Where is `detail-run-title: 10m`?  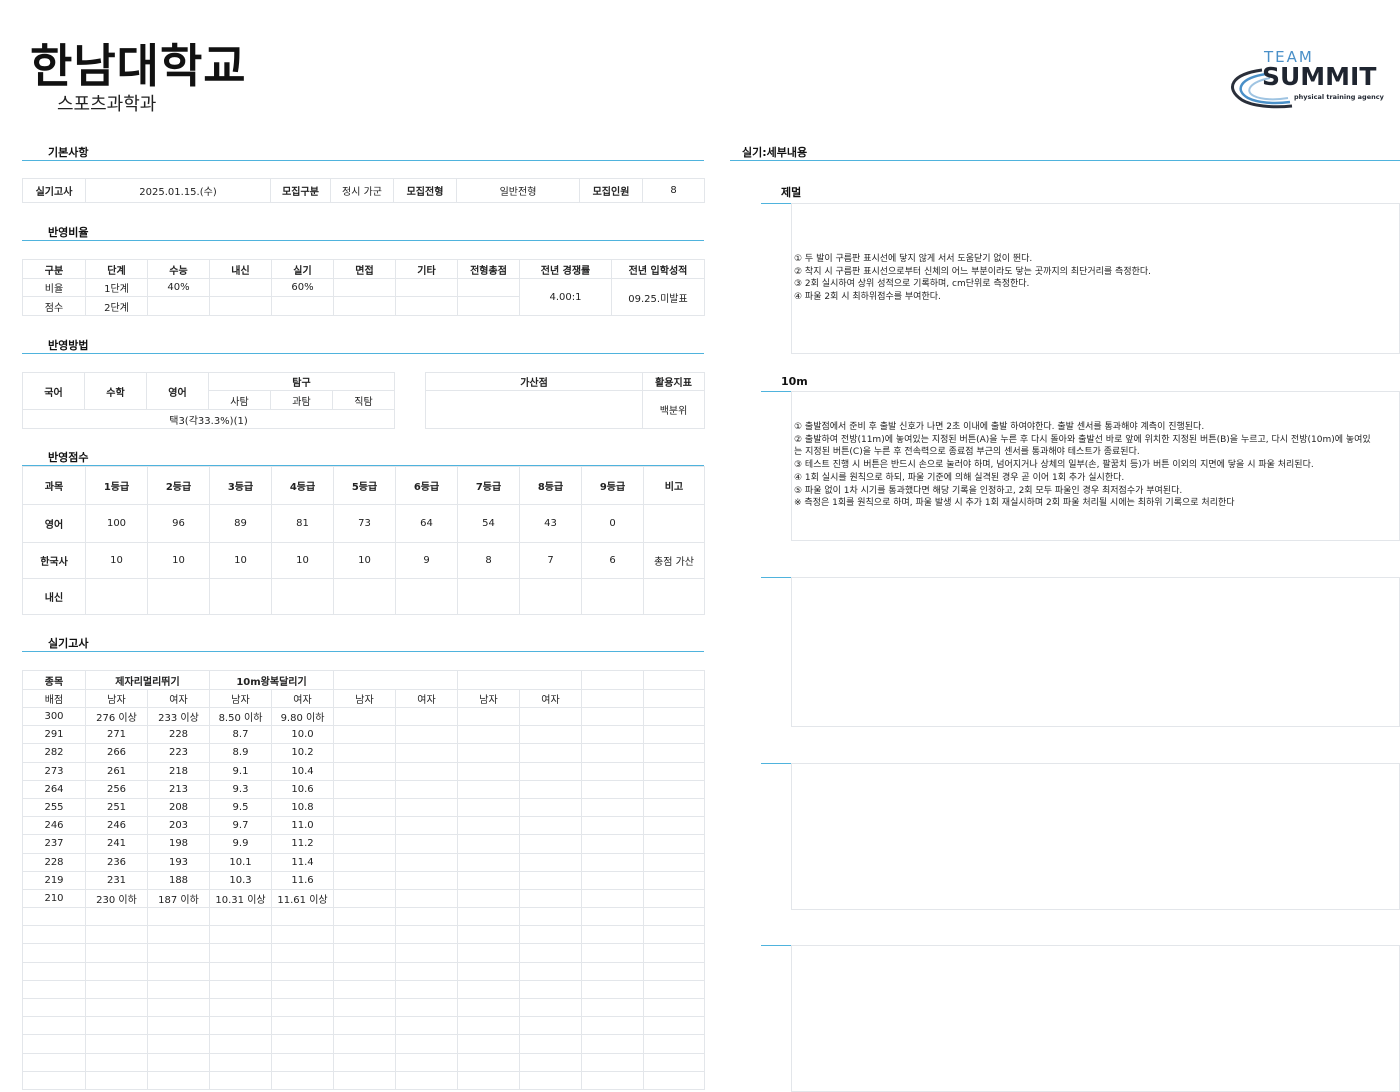
detail-run-title: 10m is located at coordinates (794, 381).